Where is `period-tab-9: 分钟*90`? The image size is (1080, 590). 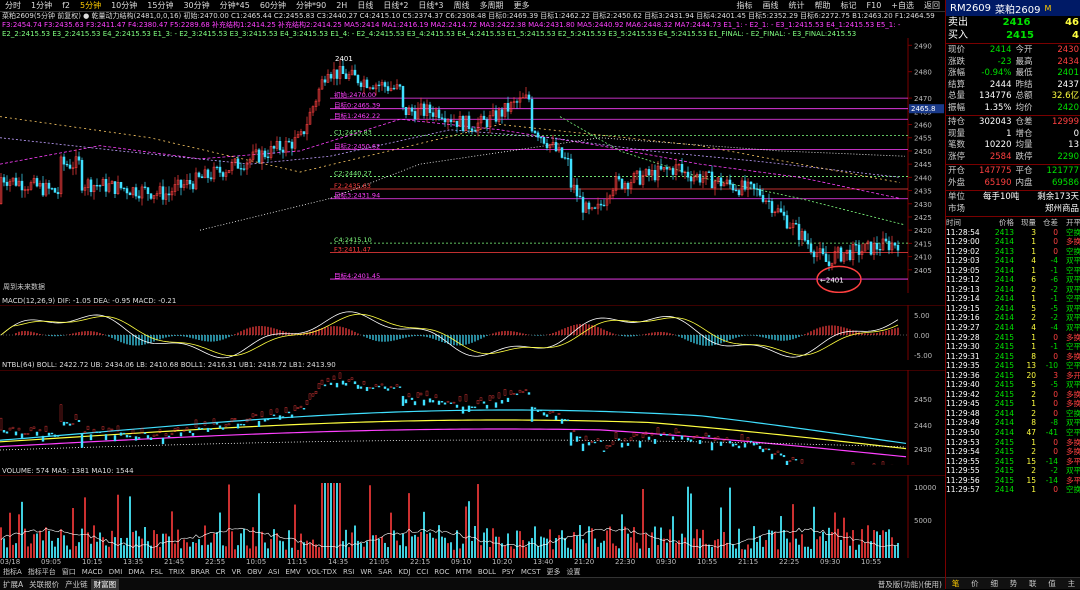 period-tab-9: 分钟*90 is located at coordinates (311, 5).